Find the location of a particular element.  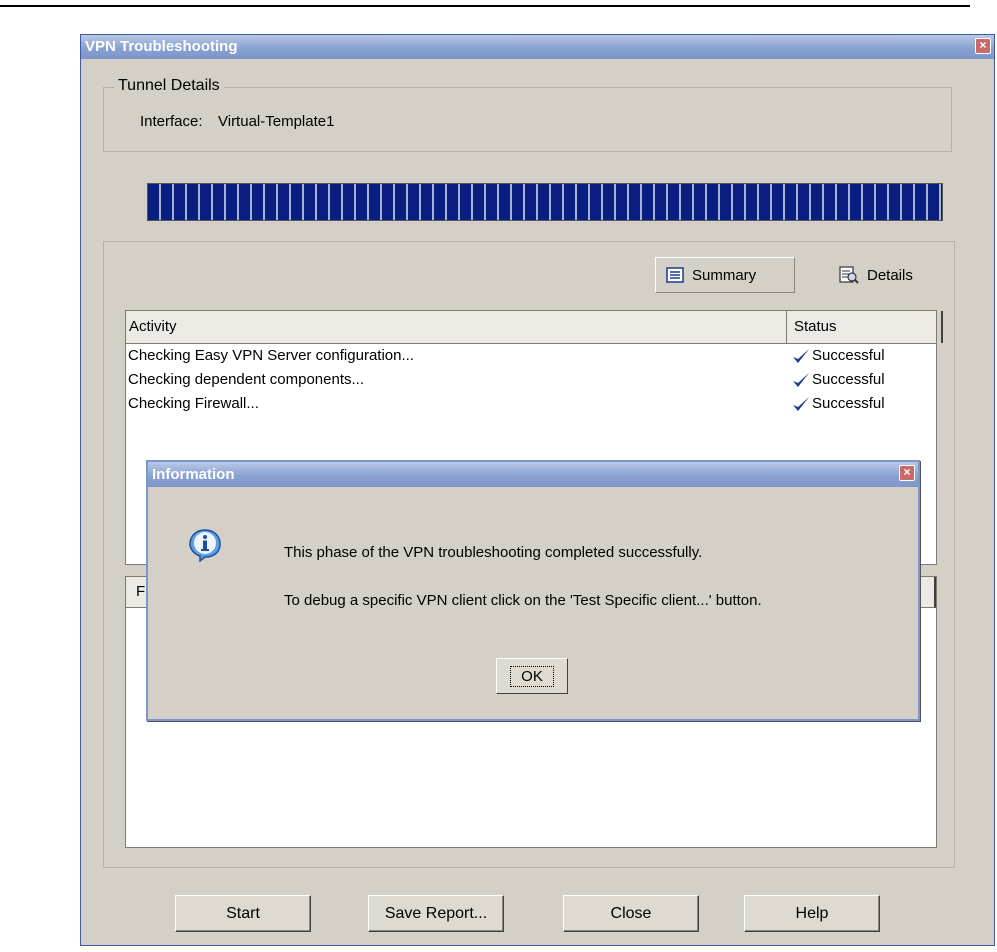

table-row: Checking Firewall... Successful is located at coordinates (530, 404).